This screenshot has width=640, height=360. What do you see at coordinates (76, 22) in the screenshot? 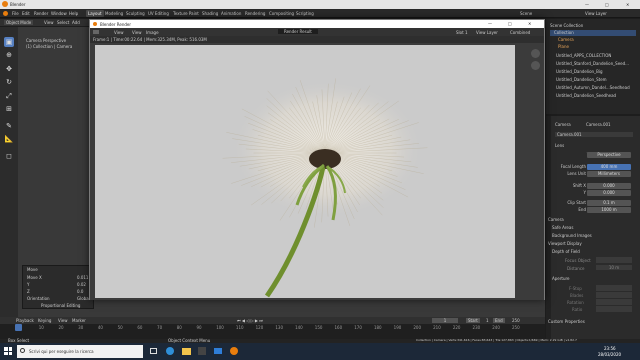
I see `viewport-menu-add: Add` at bounding box center [76, 22].